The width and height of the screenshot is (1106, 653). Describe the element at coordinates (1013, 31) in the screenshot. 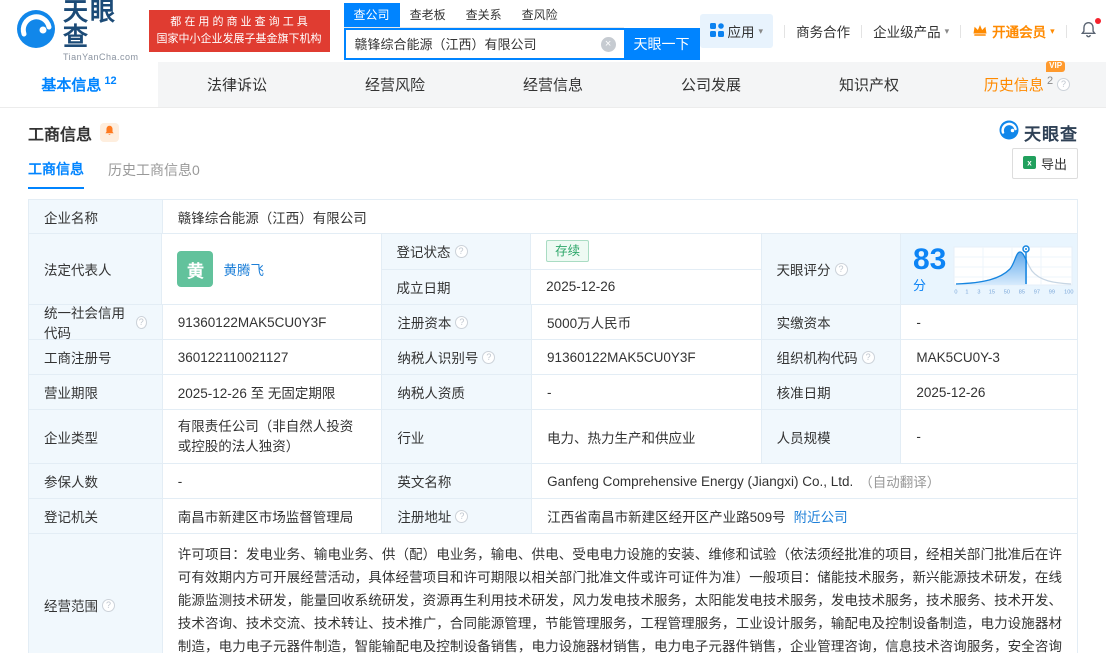

I see `vip-upgrade-link: 开通会员 ▾` at that location.